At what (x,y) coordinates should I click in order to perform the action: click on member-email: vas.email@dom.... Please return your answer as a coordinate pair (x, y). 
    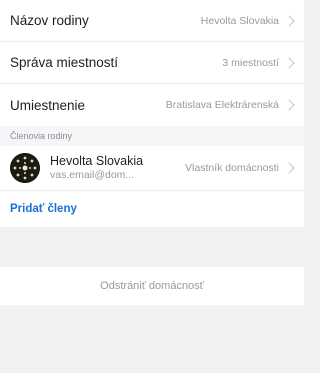
    Looking at the image, I should click on (92, 175).